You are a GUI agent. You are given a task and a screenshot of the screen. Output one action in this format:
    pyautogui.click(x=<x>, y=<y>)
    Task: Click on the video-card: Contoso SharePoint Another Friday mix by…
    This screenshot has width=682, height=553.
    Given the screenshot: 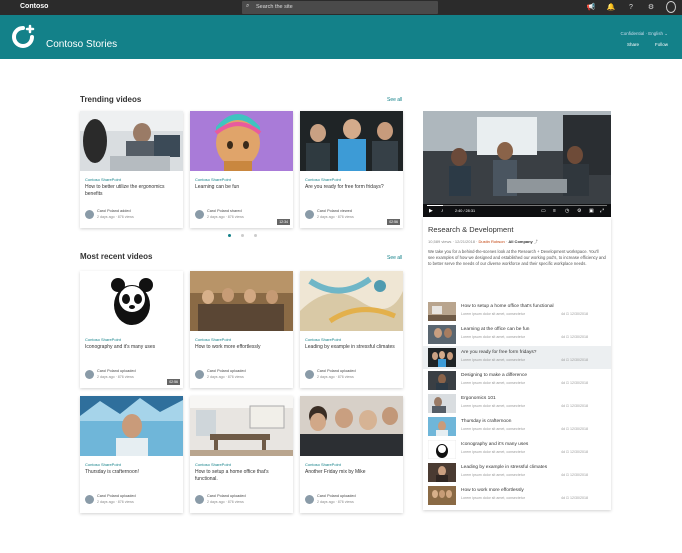 What is the action you would take?
    pyautogui.click(x=351, y=454)
    